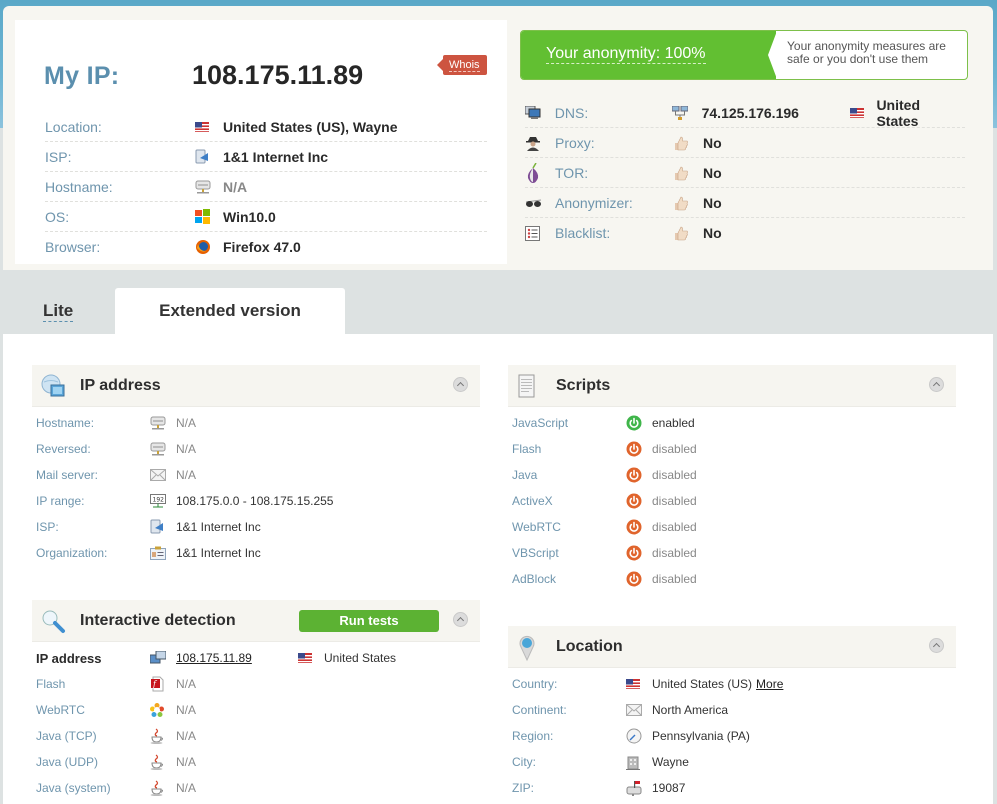 The width and height of the screenshot is (997, 804). I want to click on anon-row-dns: DNS: 74.125.176.196 United States, so click(745, 113).